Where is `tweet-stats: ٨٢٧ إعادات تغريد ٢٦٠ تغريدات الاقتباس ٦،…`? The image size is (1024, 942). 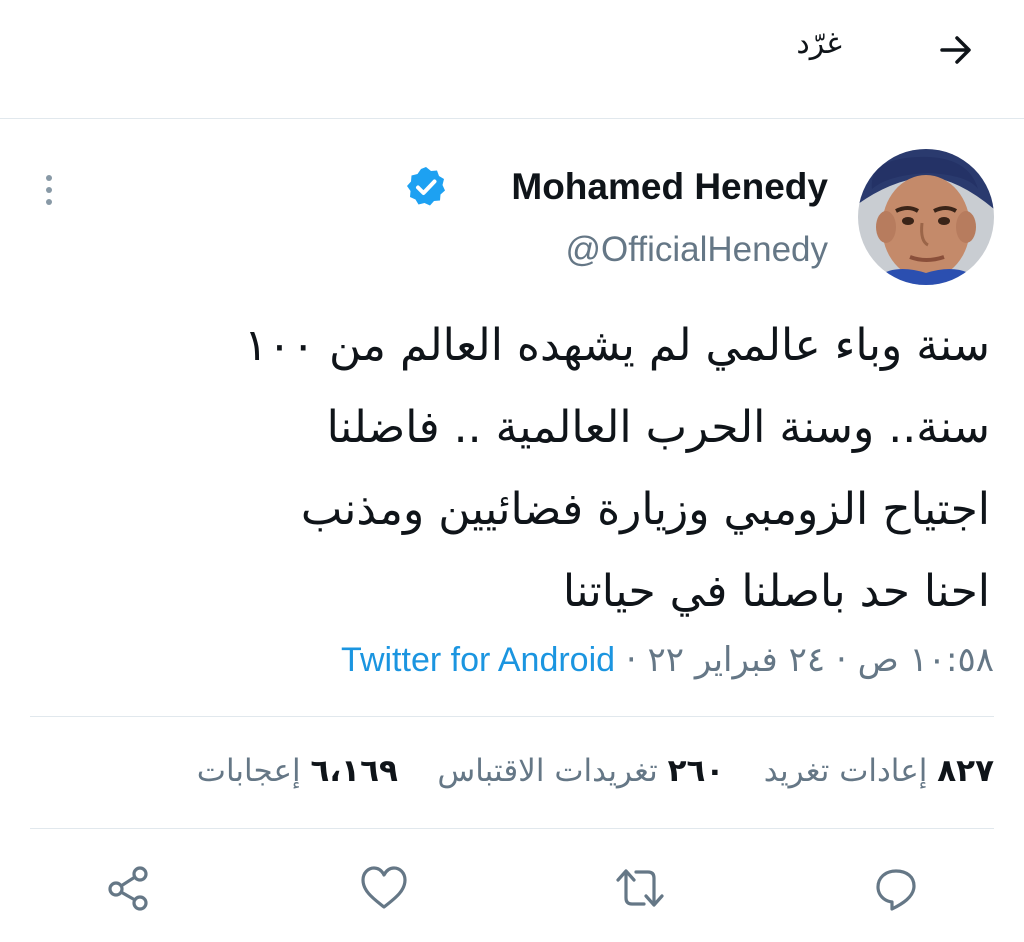 tweet-stats: ٨٢٧ إعادات تغريد ٢٦٠ تغريدات الاقتباس ٦،… is located at coordinates (595, 771).